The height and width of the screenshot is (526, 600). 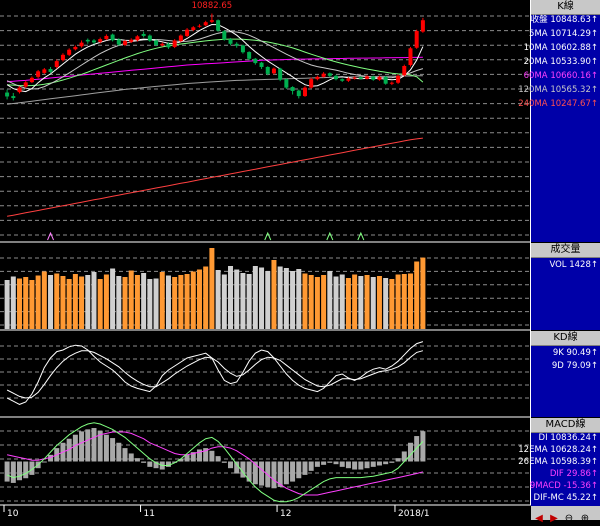 What do you see at coordinates (566, 498) in the screenshot?
I see `macd-row-dif-mc: DIF-MC 45.22↑` at bounding box center [566, 498].